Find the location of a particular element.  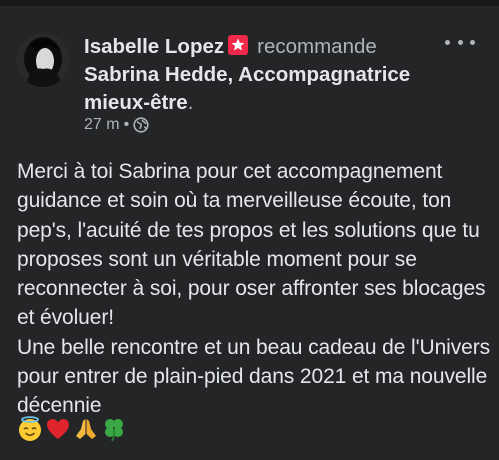

avatar-photo is located at coordinates (43, 60).